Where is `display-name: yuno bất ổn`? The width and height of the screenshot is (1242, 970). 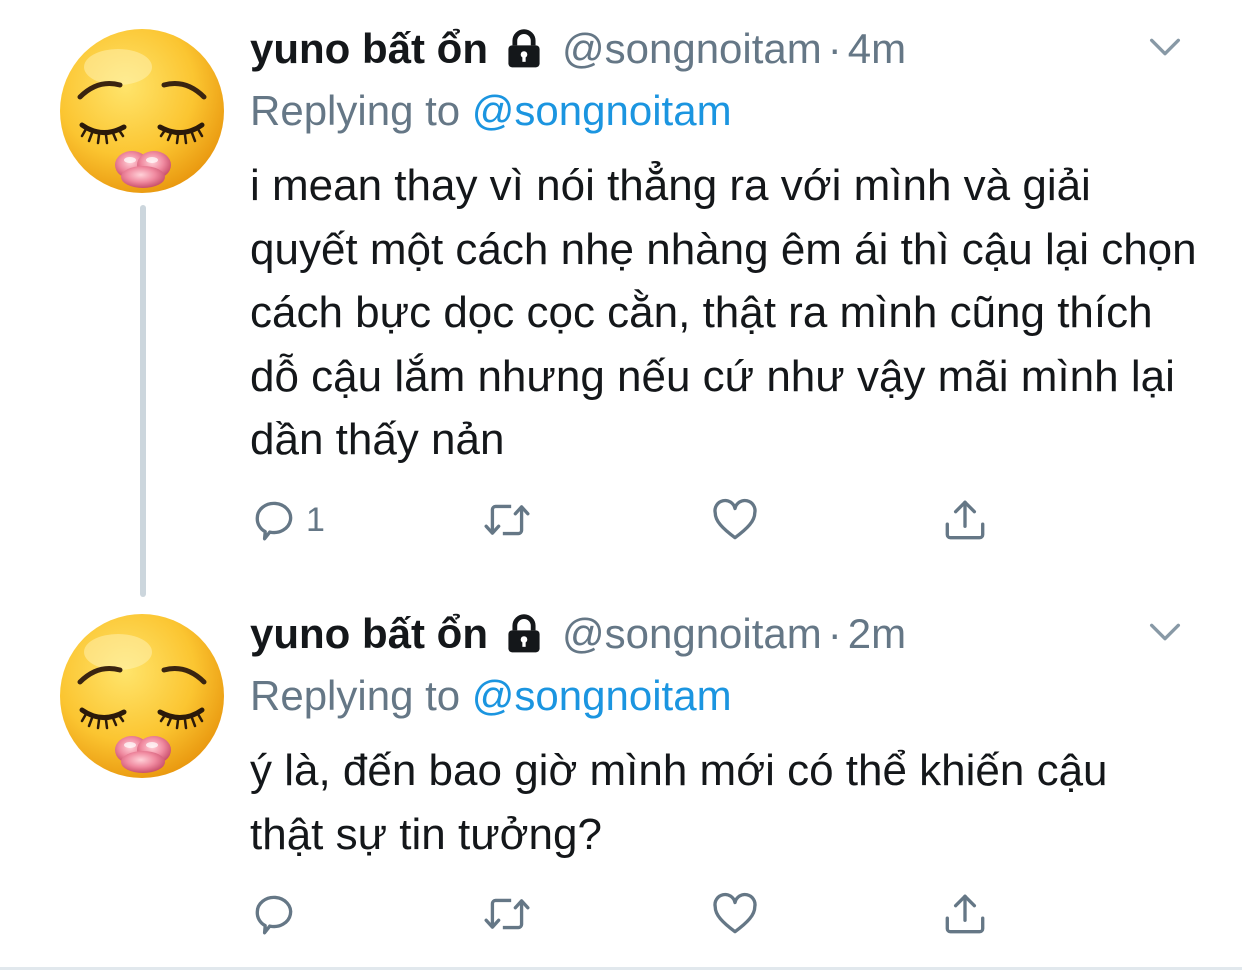 display-name: yuno bất ổn is located at coordinates (369, 634).